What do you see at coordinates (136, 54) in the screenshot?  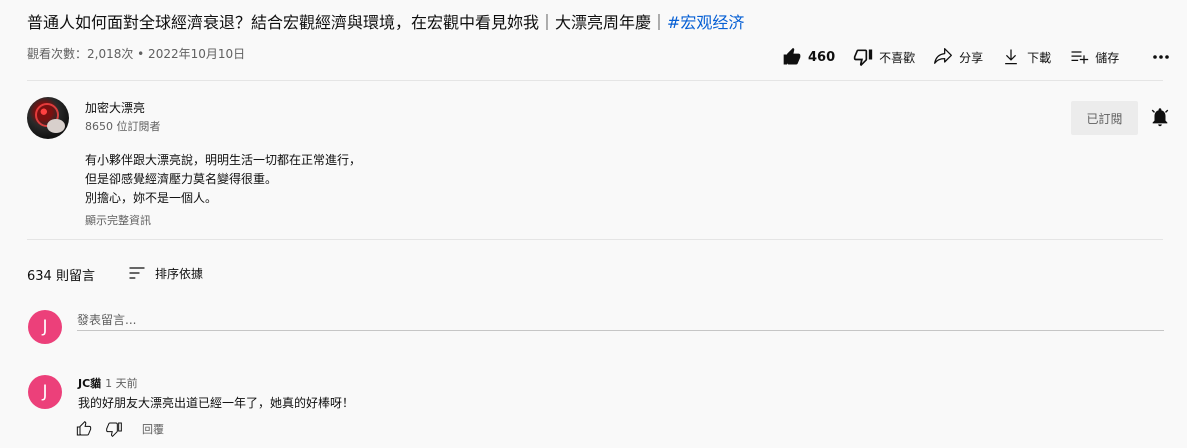 I see `view-count-date: 觀看次數：2,018次 • 2022年10月10日` at bounding box center [136, 54].